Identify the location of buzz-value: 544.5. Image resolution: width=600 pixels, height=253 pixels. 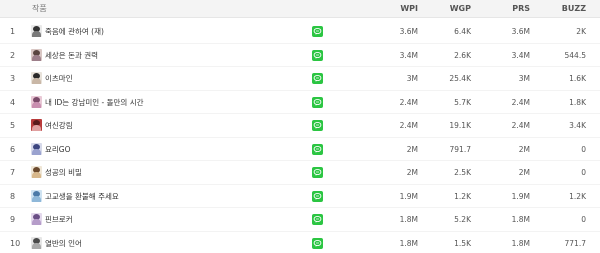
(575, 55).